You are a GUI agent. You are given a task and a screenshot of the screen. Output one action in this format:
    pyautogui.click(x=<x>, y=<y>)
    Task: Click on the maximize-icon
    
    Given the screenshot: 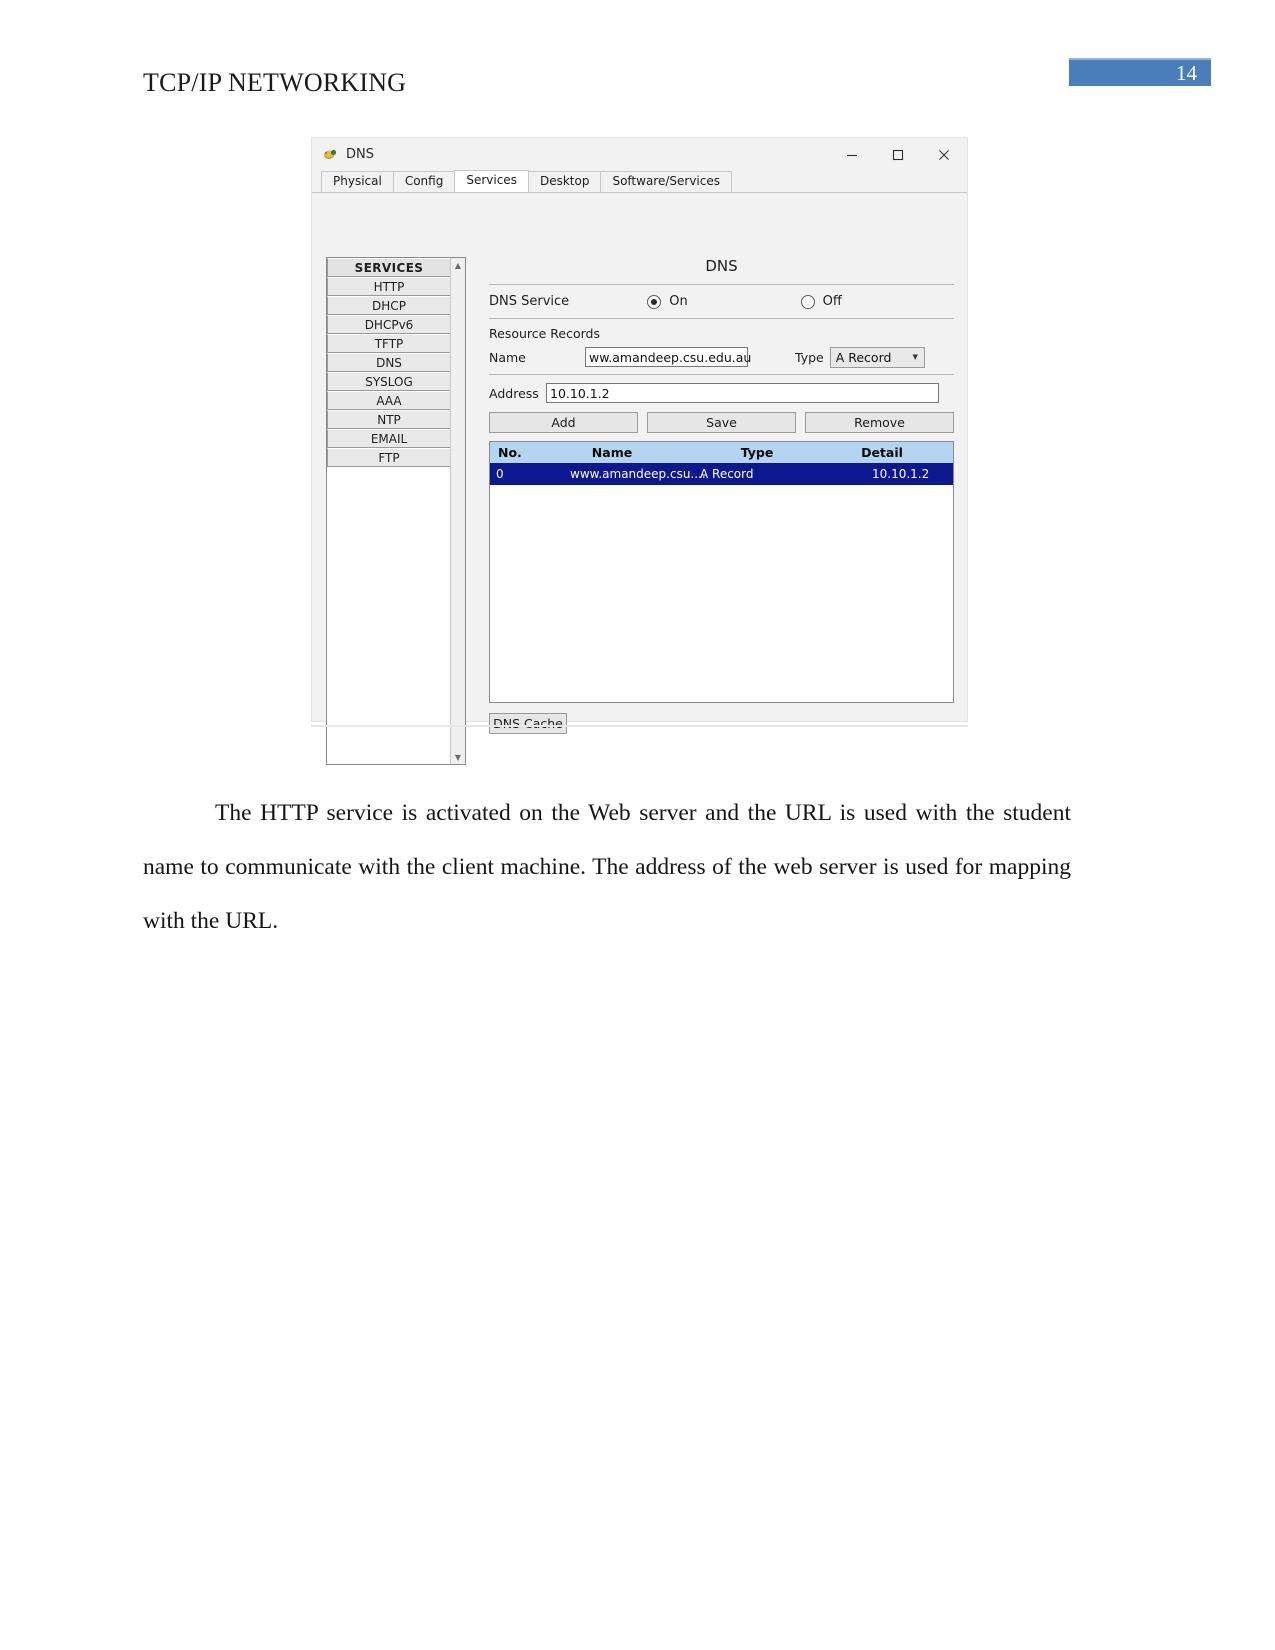 What is the action you would take?
    pyautogui.click(x=898, y=154)
    